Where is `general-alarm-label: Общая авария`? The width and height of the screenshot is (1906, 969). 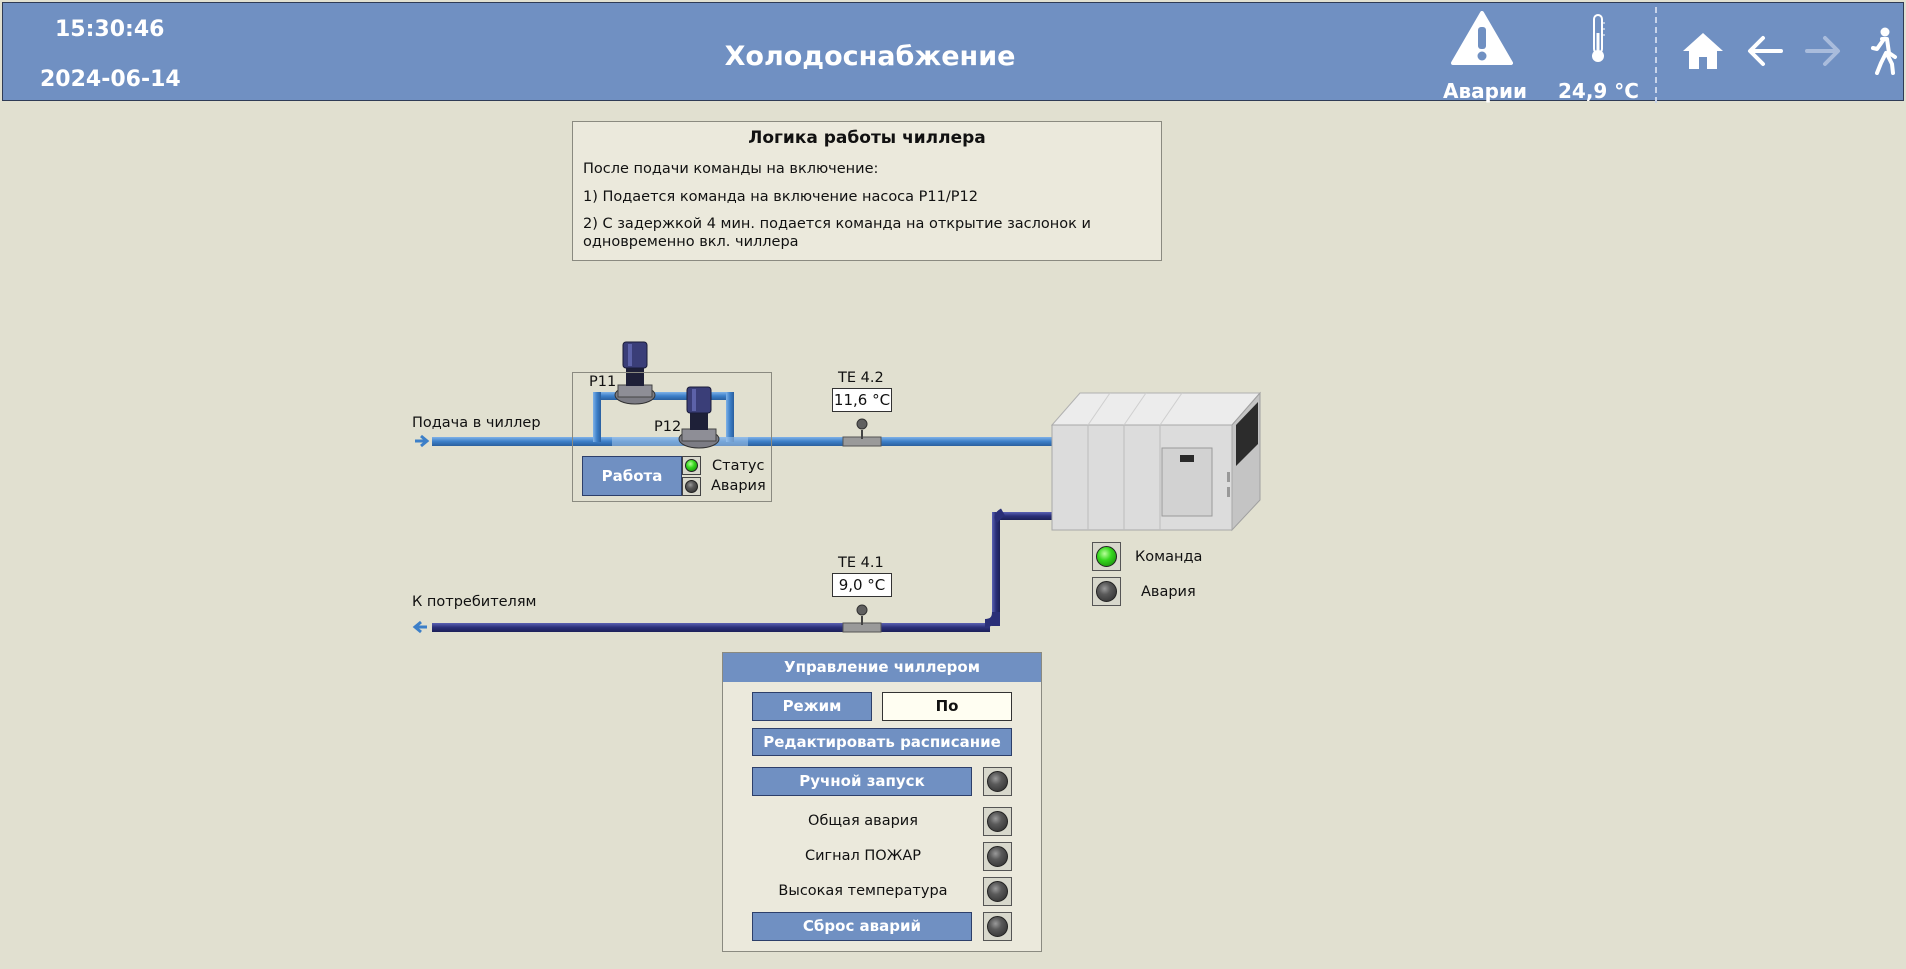
general-alarm-label: Общая авария is located at coordinates (863, 821).